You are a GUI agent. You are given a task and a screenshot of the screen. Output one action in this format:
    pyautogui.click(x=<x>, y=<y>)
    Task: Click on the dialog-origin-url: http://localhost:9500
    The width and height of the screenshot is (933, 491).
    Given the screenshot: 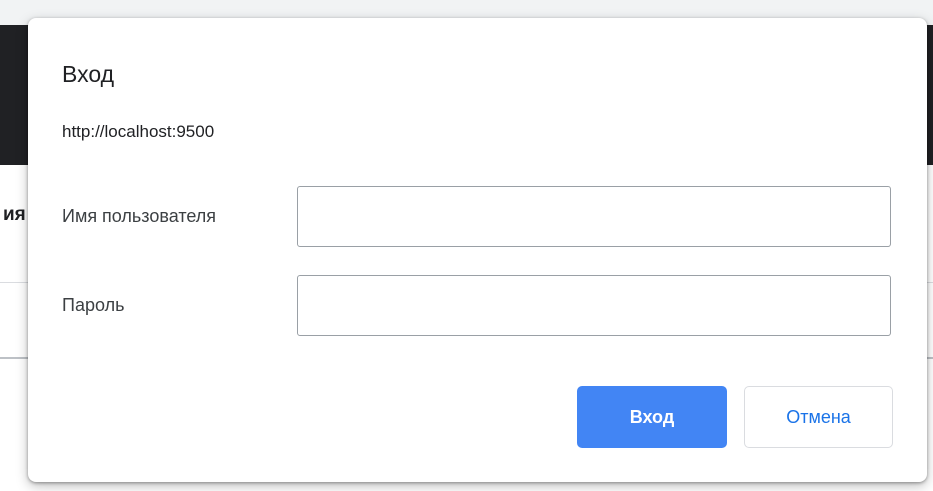 What is the action you would take?
    pyautogui.click(x=138, y=131)
    